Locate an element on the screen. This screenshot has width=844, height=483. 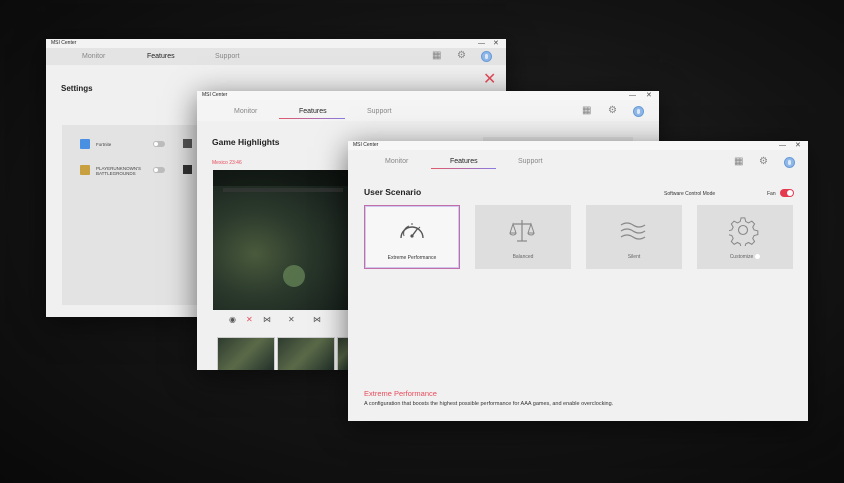
description-title: Extreme Performance is located at coordinates (400, 393).